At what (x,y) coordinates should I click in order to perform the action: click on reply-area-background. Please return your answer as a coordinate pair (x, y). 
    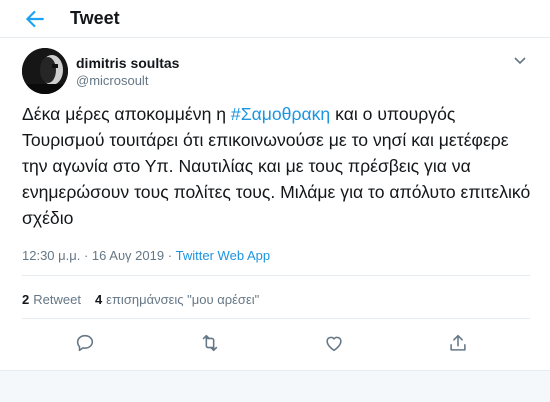
    Looking at the image, I should click on (275, 386).